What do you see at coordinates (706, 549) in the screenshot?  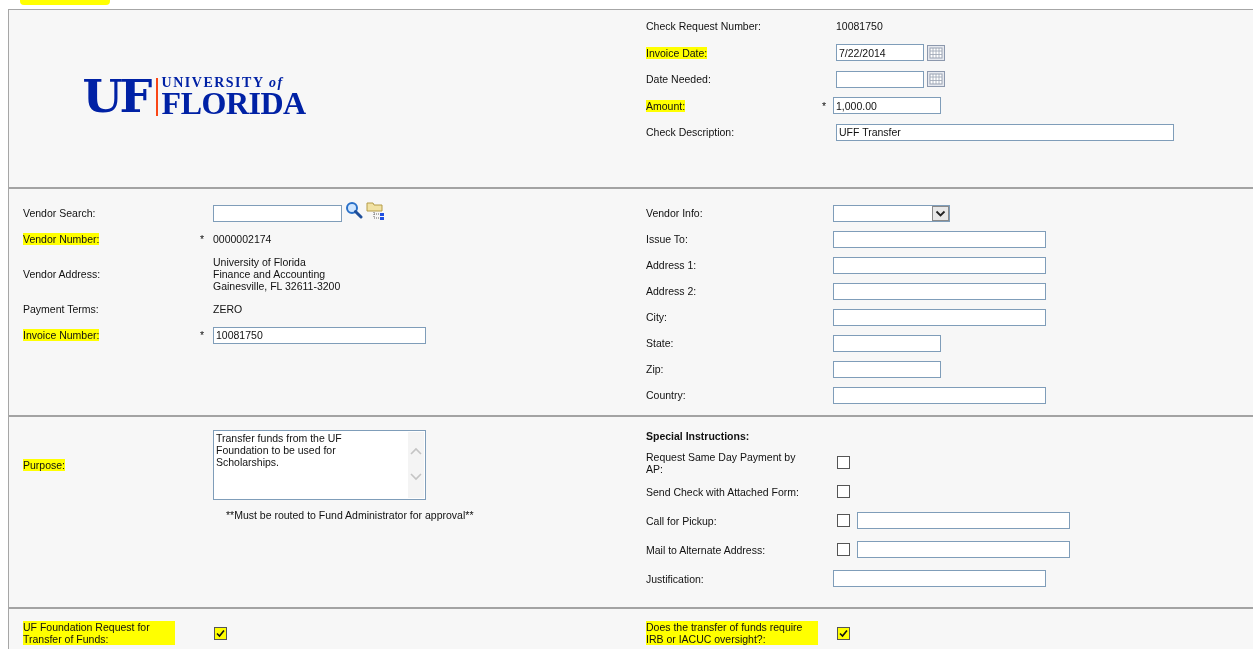 I see `field-label: Mail to Alternate Address:` at bounding box center [706, 549].